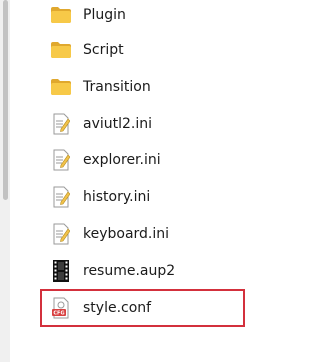  What do you see at coordinates (117, 197) in the screenshot?
I see `file-item-label: history.ini` at bounding box center [117, 197].